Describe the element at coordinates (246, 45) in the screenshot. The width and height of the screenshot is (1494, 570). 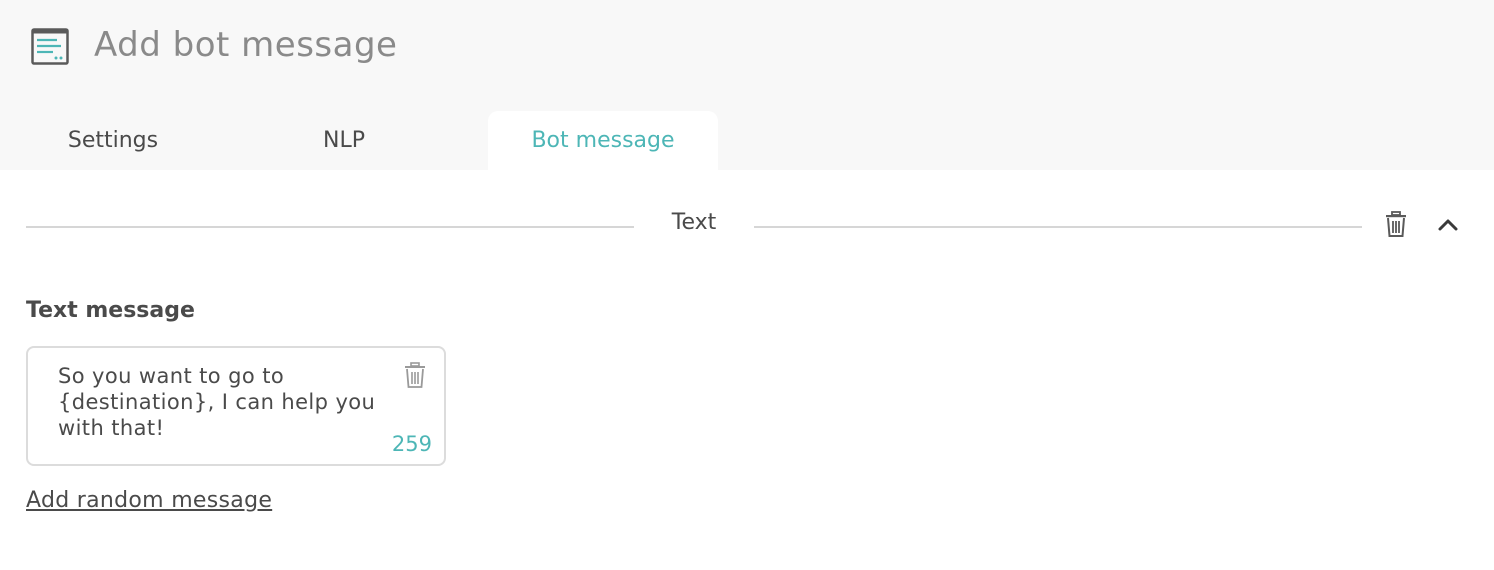
I see `page-title: Add bot message` at that location.